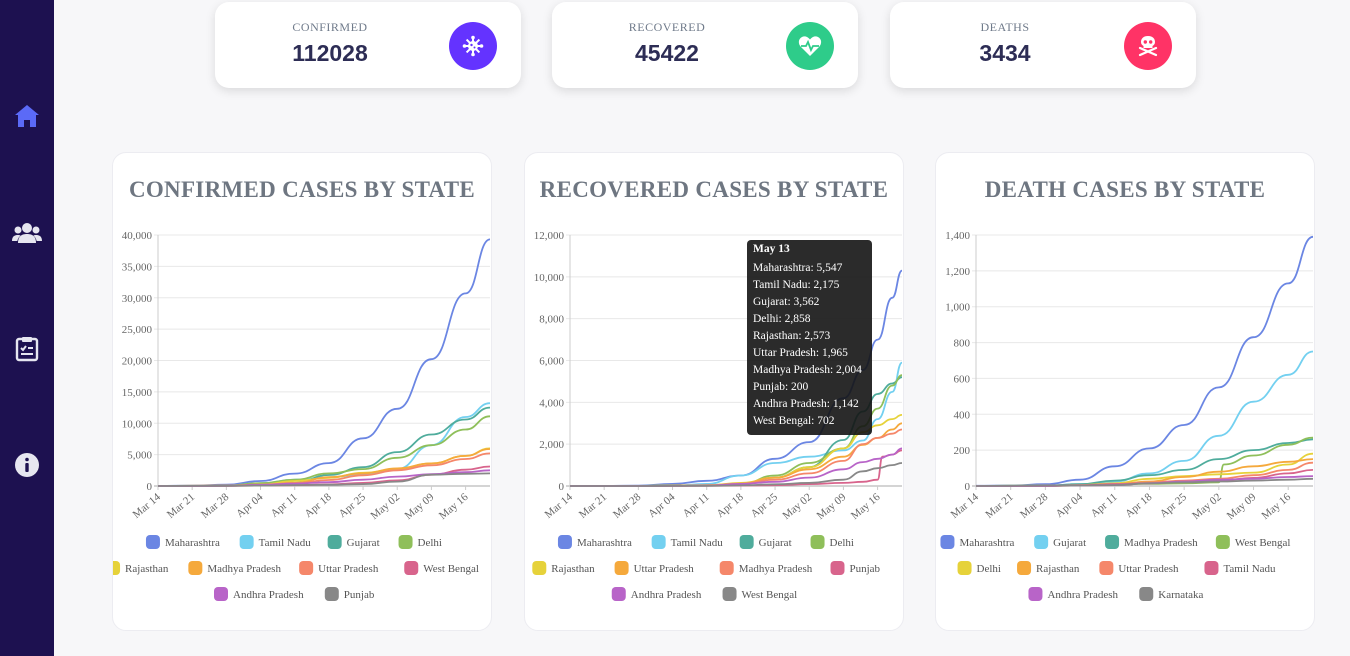 The width and height of the screenshot is (1350, 656). I want to click on series-line-maharashtra, so click(324, 362).